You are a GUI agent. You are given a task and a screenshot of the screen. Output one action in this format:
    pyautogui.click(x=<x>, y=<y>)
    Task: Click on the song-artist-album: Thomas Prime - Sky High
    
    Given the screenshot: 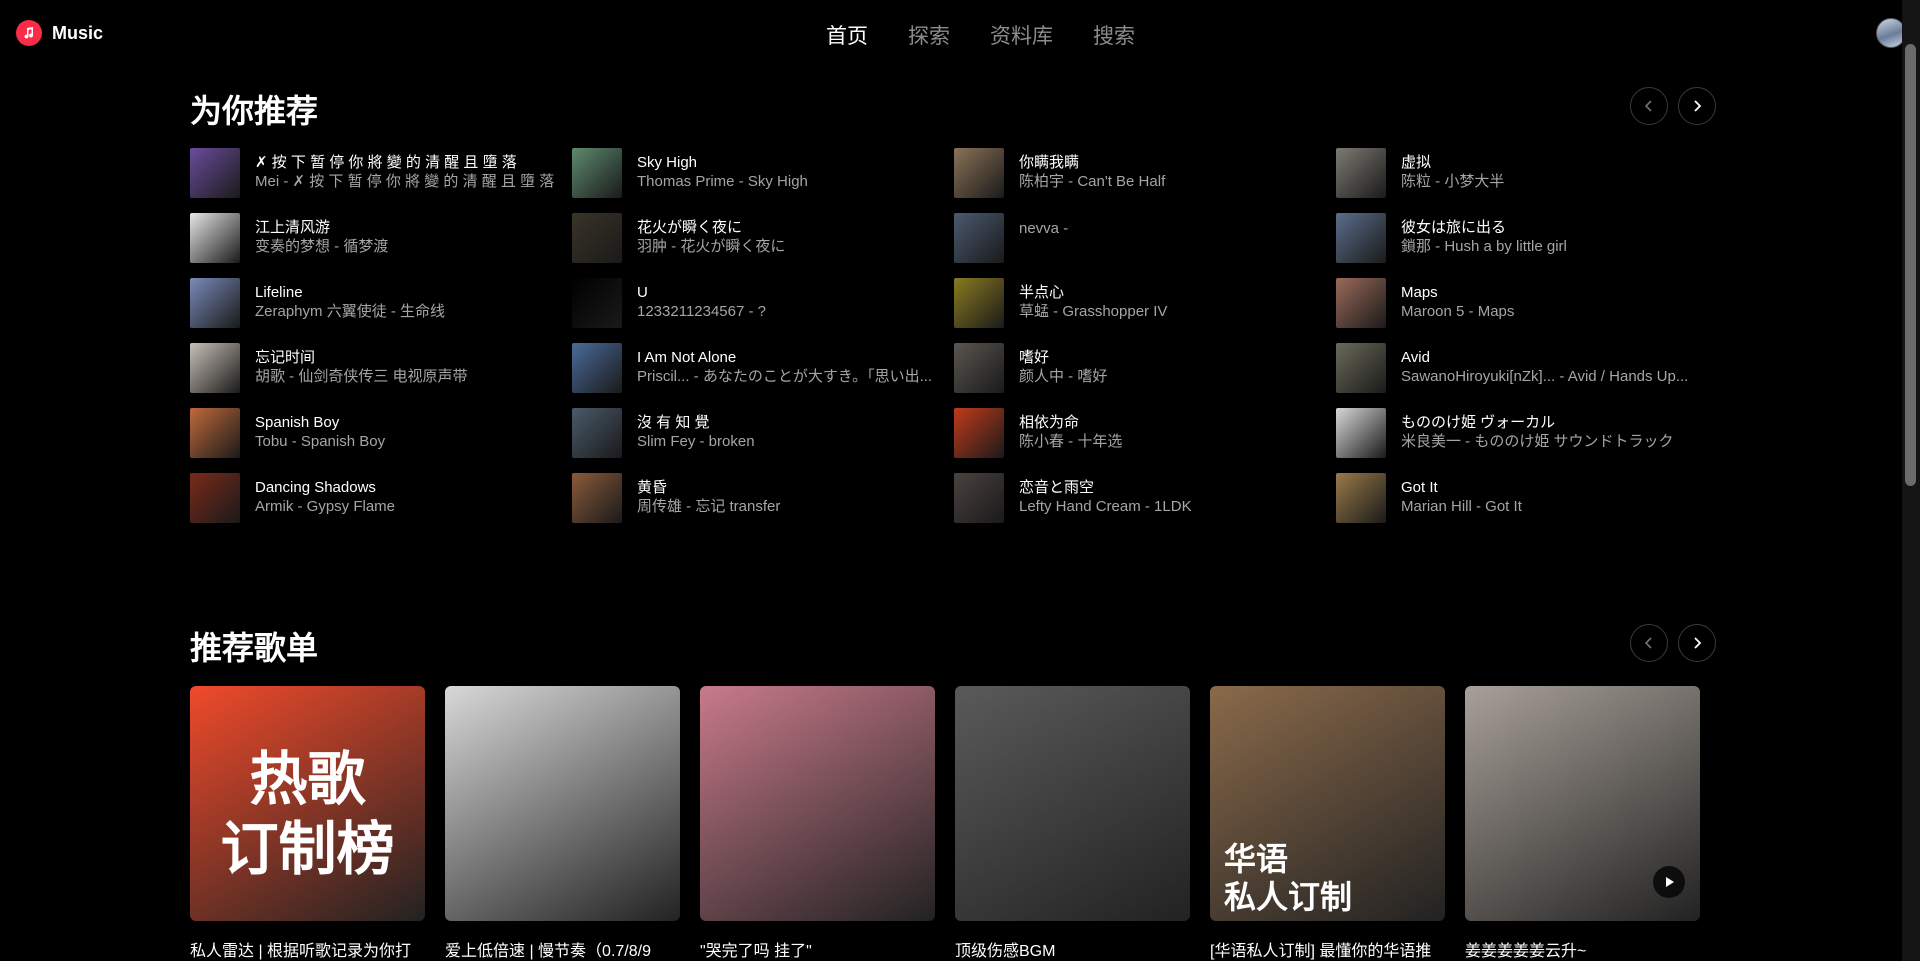 What is the action you would take?
    pyautogui.click(x=787, y=181)
    